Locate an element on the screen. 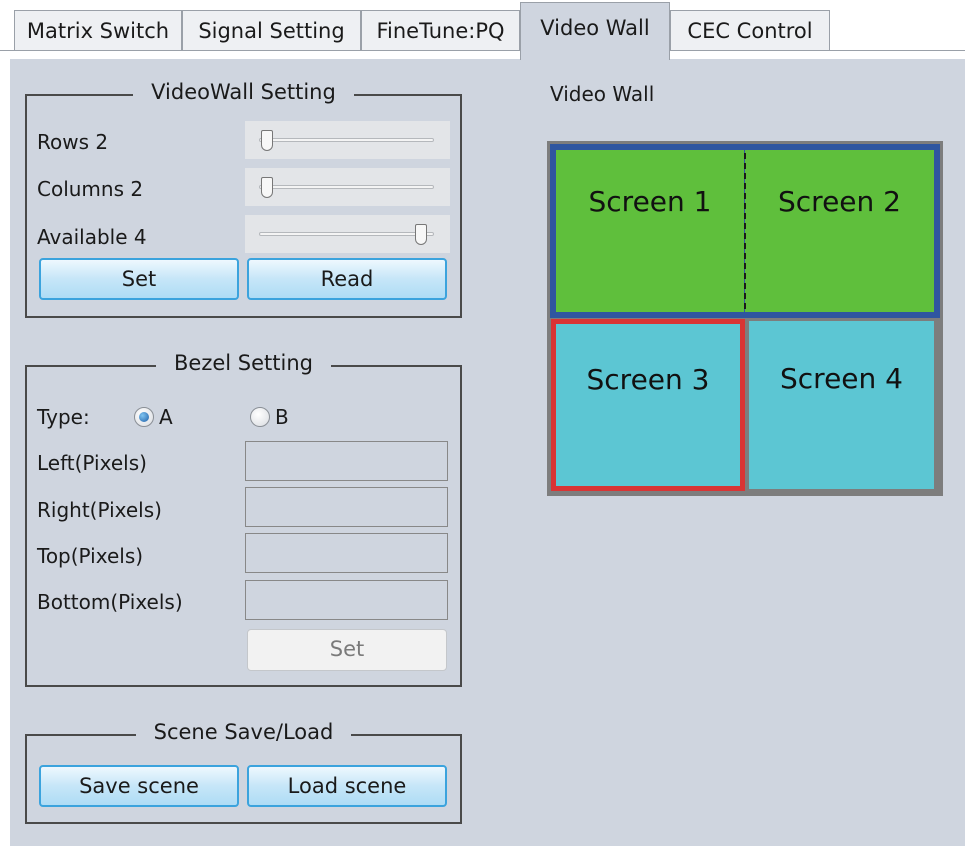 The width and height of the screenshot is (965, 846). scene-save-load-group: Scene Save/Load Save scene Load scene is located at coordinates (243, 772).